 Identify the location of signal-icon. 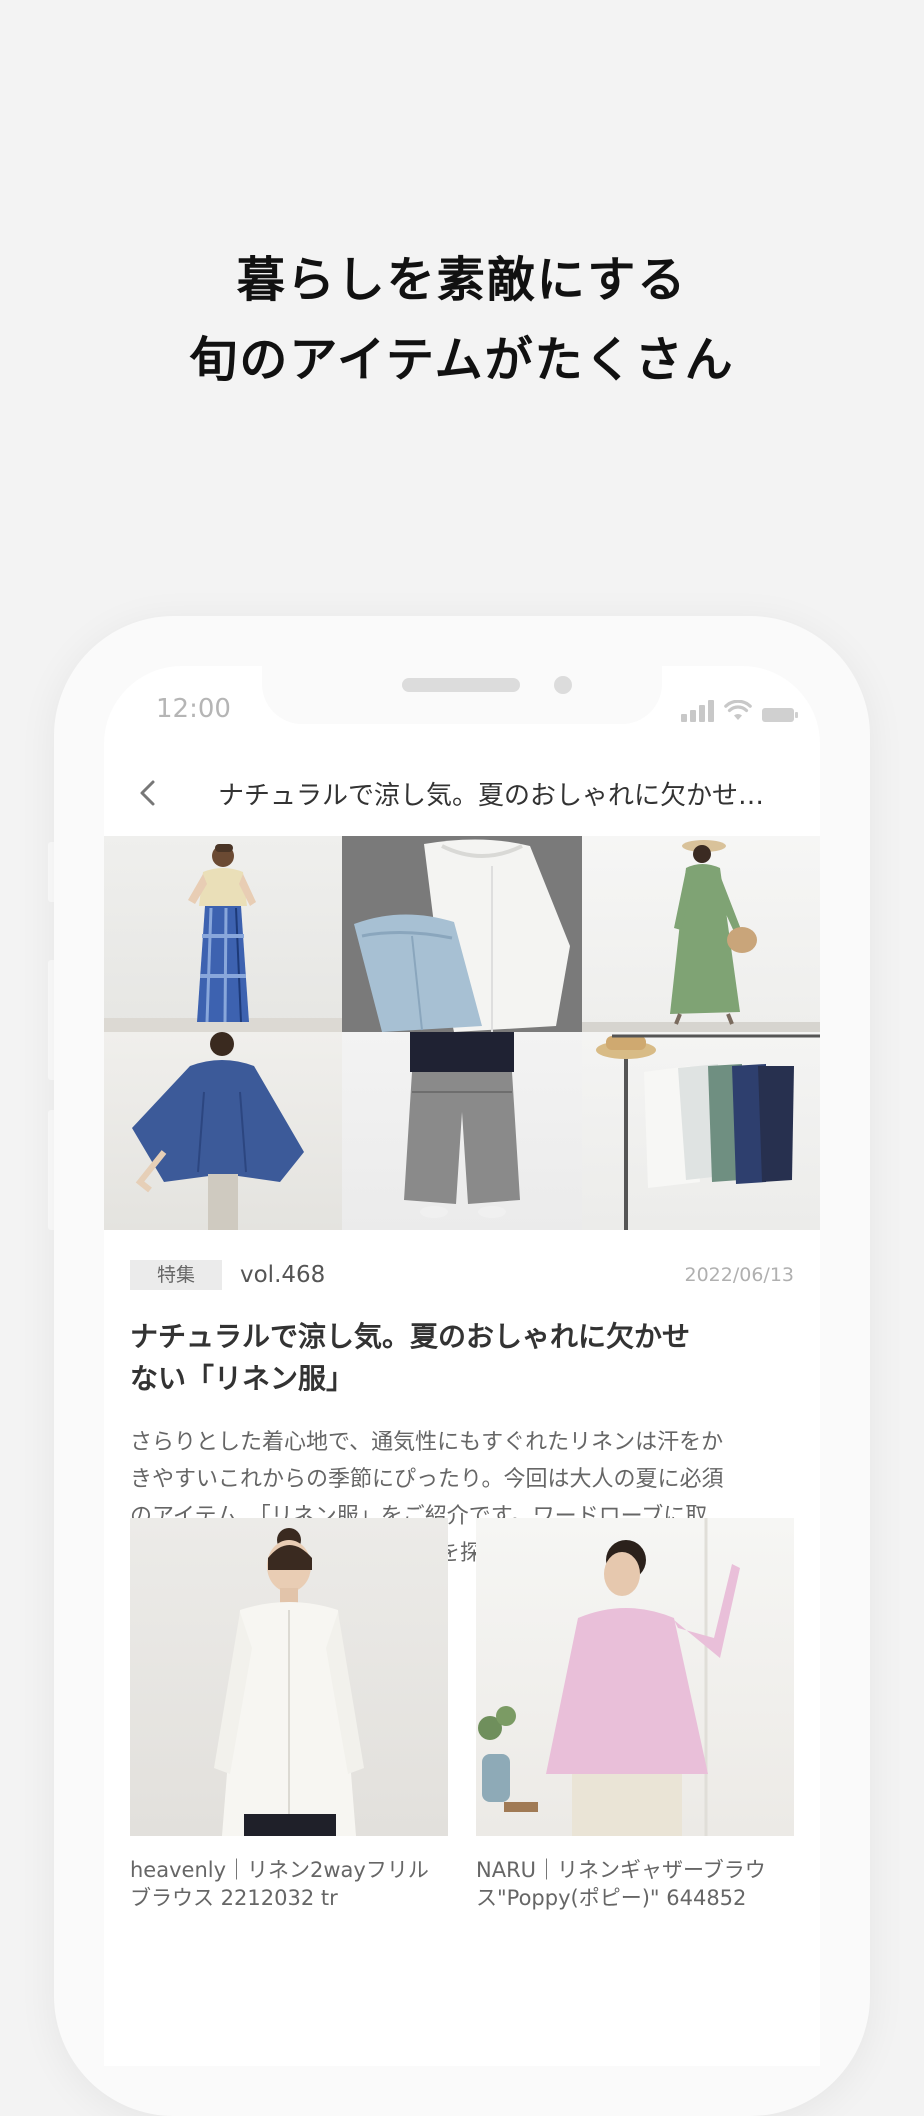
(697, 711).